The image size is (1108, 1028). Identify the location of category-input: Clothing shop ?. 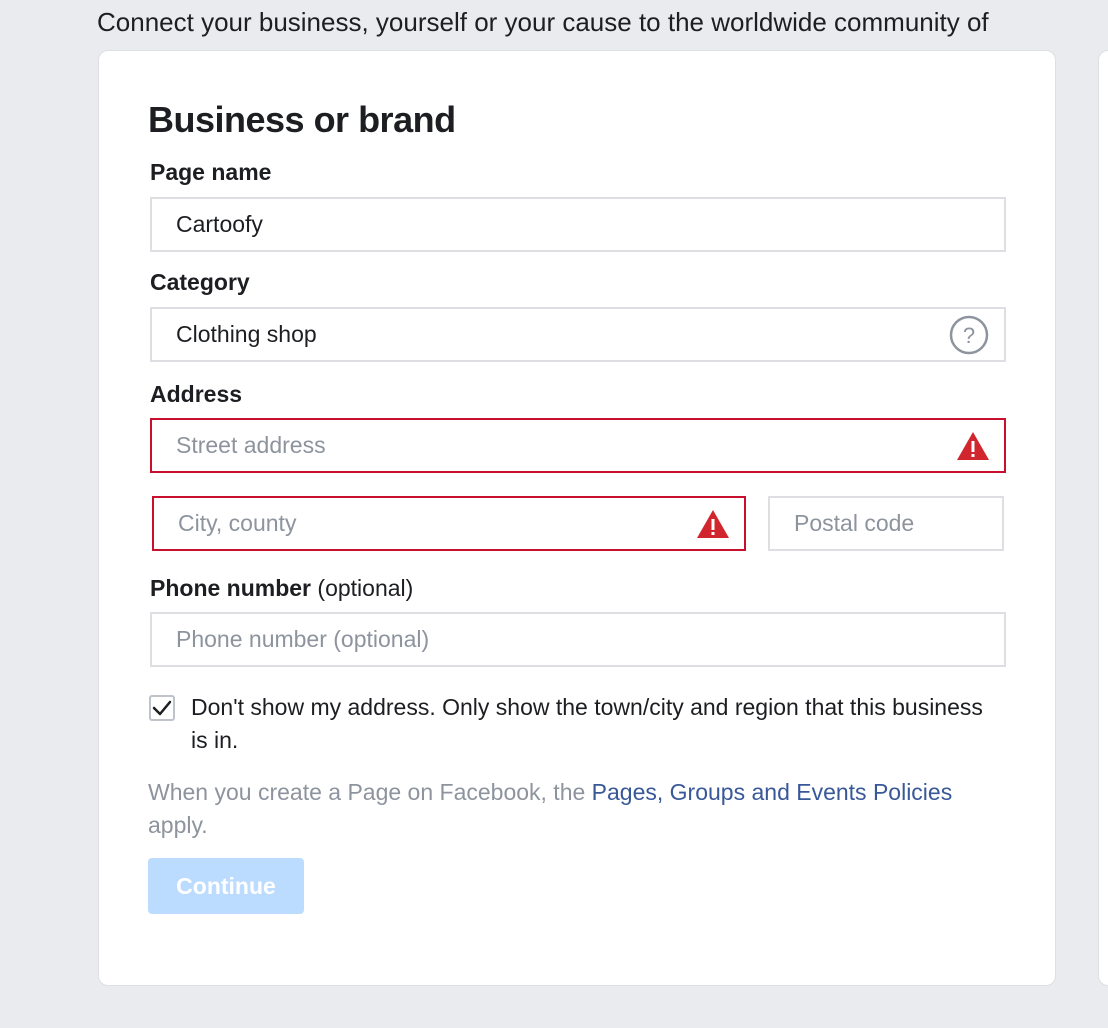
(578, 334).